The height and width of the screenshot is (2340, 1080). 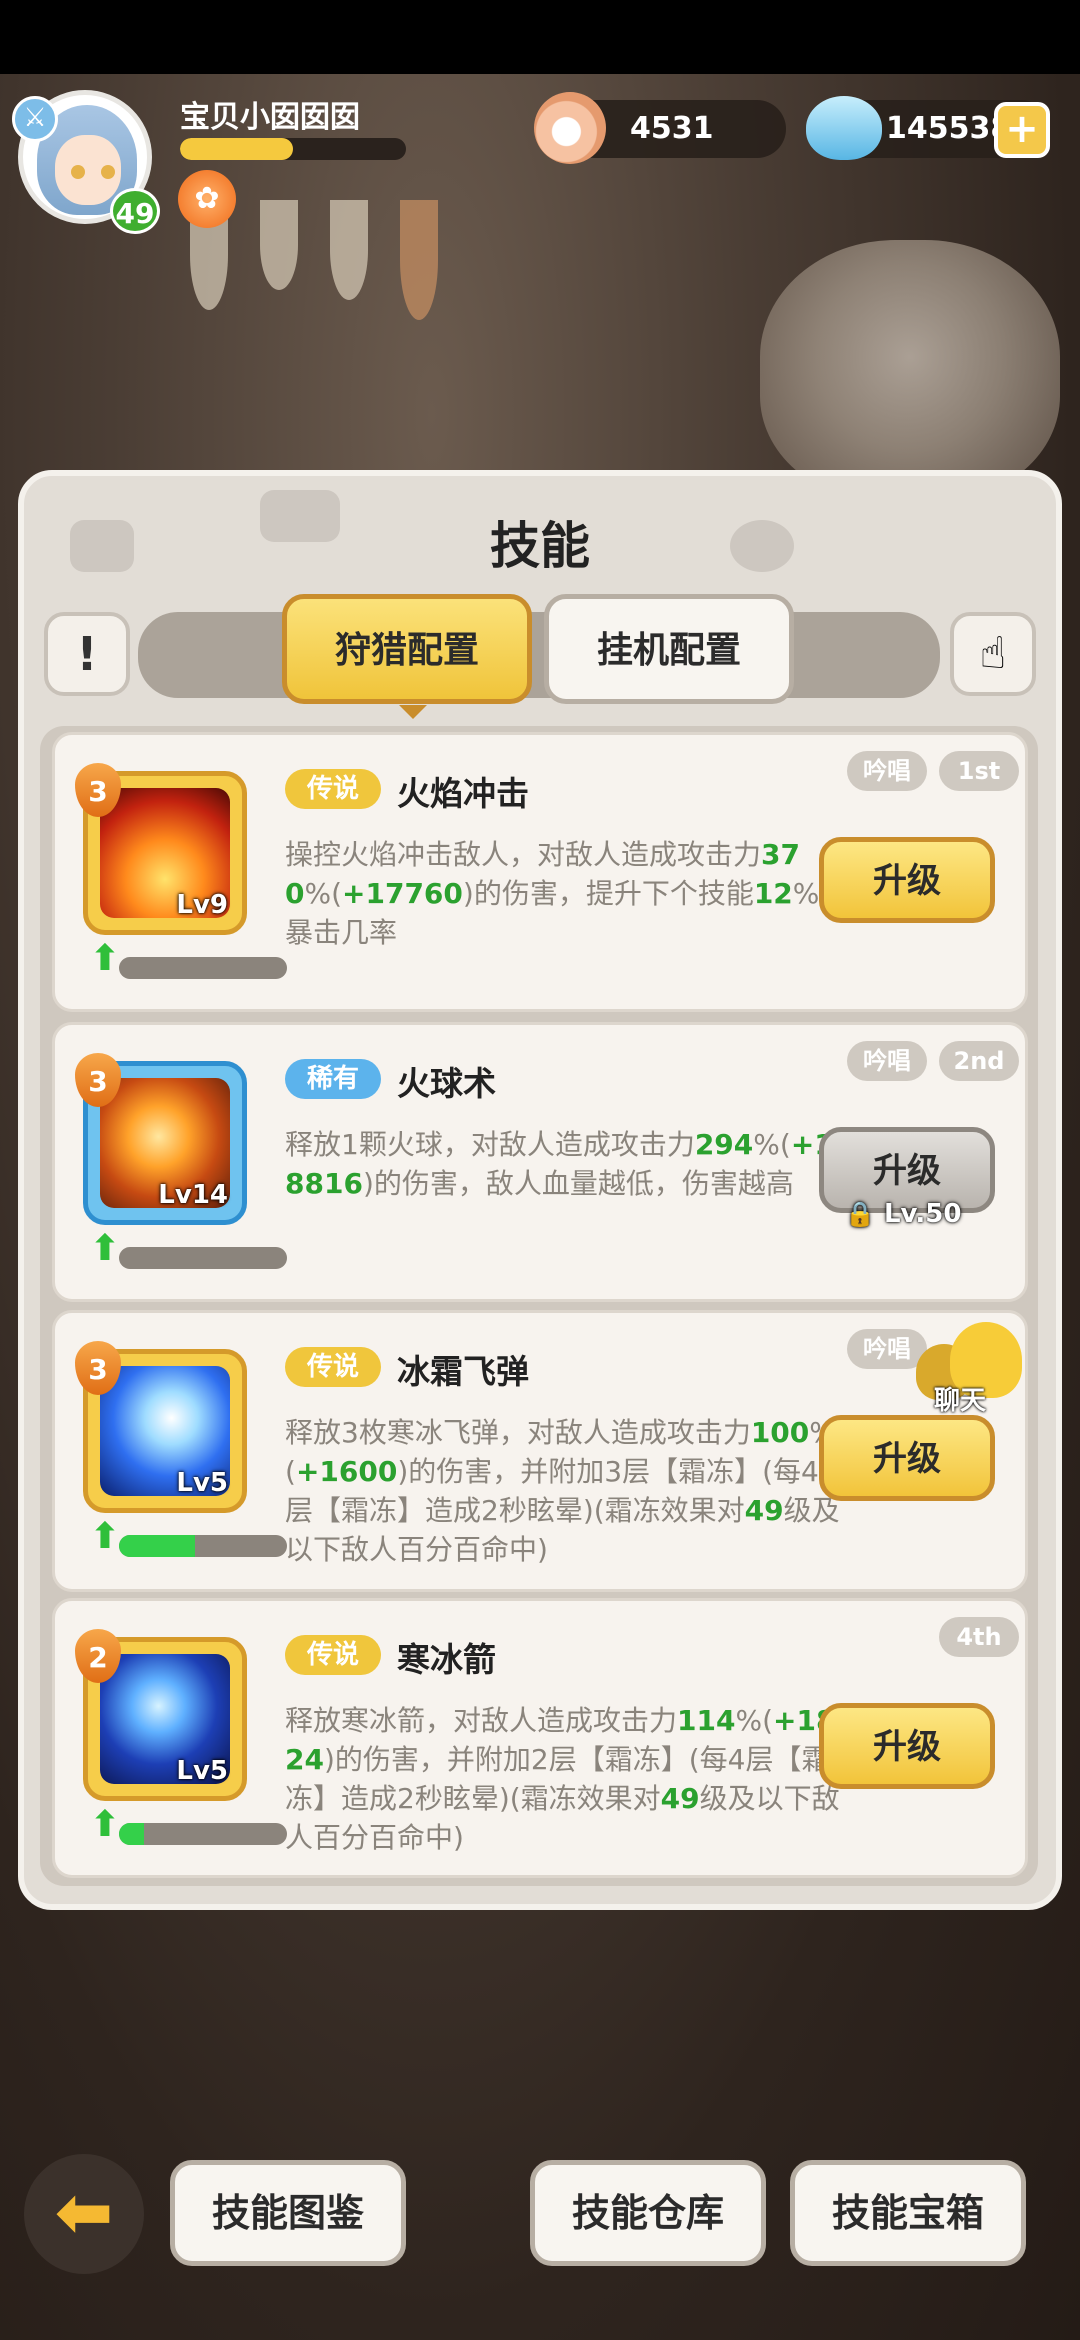 What do you see at coordinates (860, 1214) in the screenshot?
I see `lock-icon: 🔒` at bounding box center [860, 1214].